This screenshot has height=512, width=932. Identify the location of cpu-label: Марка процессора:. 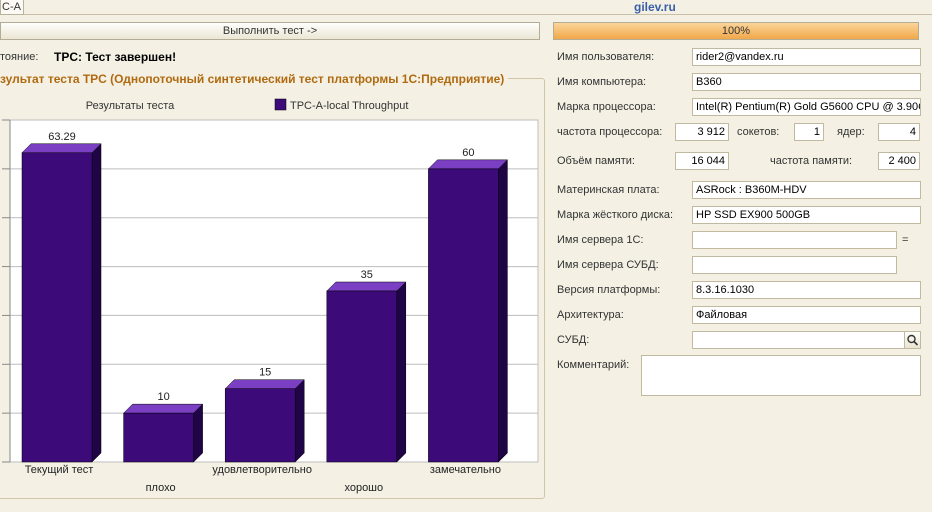
(606, 107).